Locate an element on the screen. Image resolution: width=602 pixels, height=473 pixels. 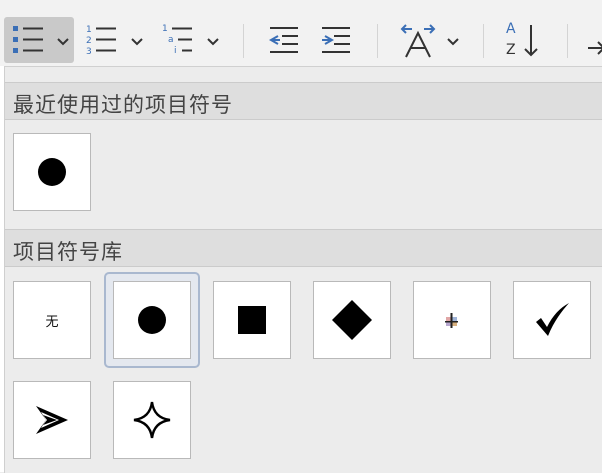
numbering-button: 1 2 3 is located at coordinates (115, 40).